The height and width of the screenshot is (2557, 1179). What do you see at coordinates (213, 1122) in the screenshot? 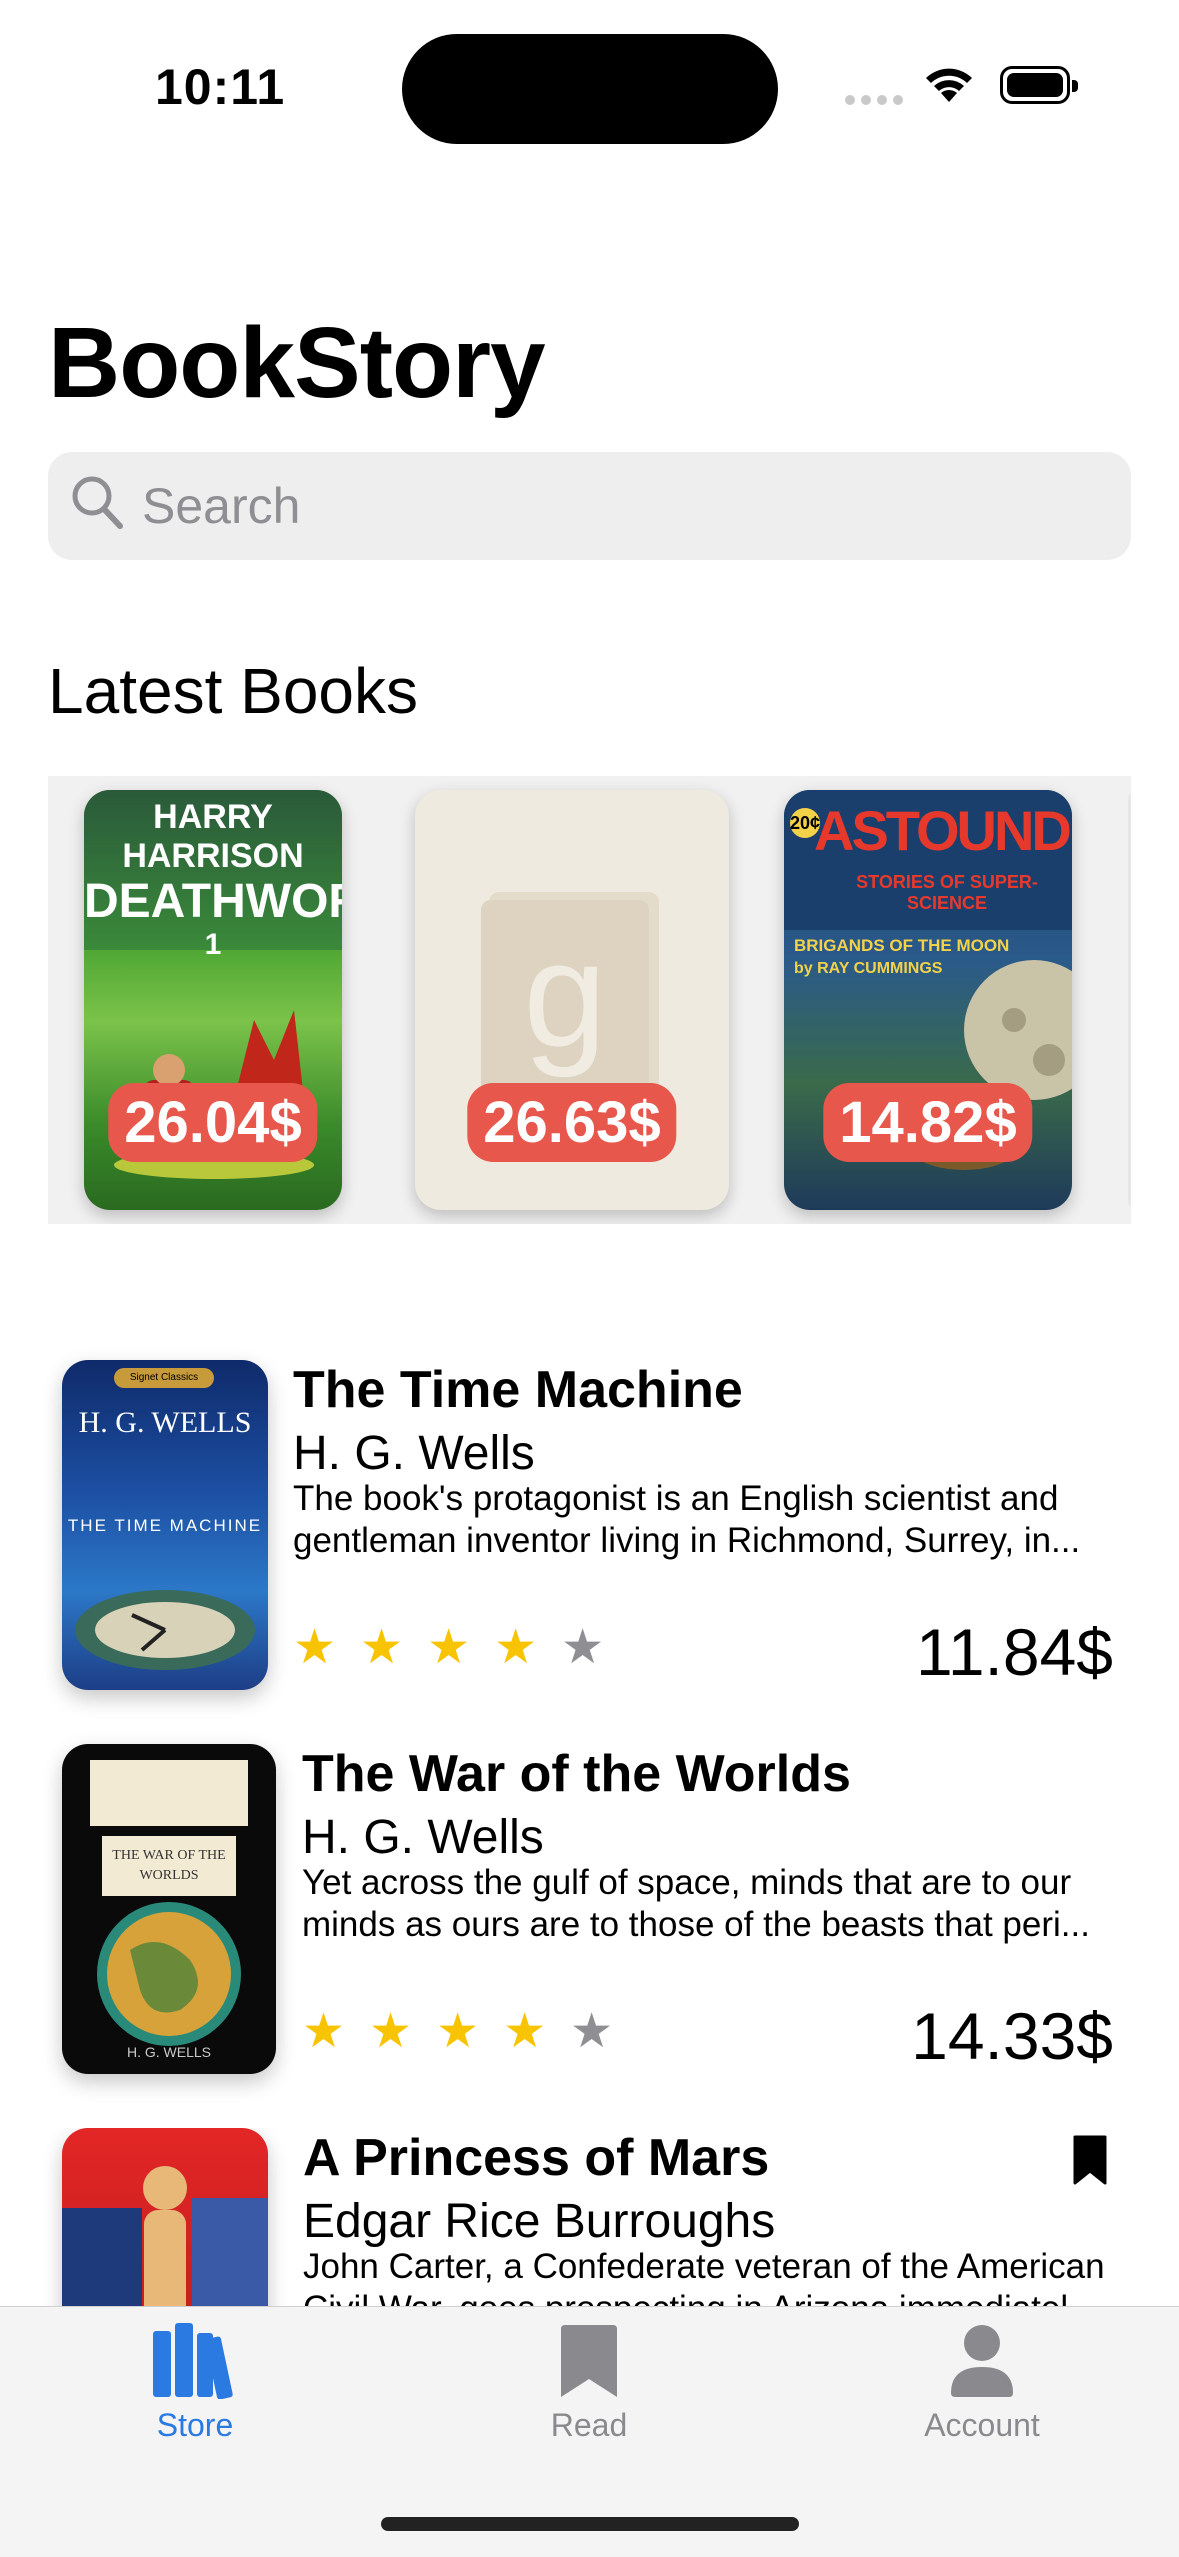
I see `price-badge: 26.04$` at bounding box center [213, 1122].